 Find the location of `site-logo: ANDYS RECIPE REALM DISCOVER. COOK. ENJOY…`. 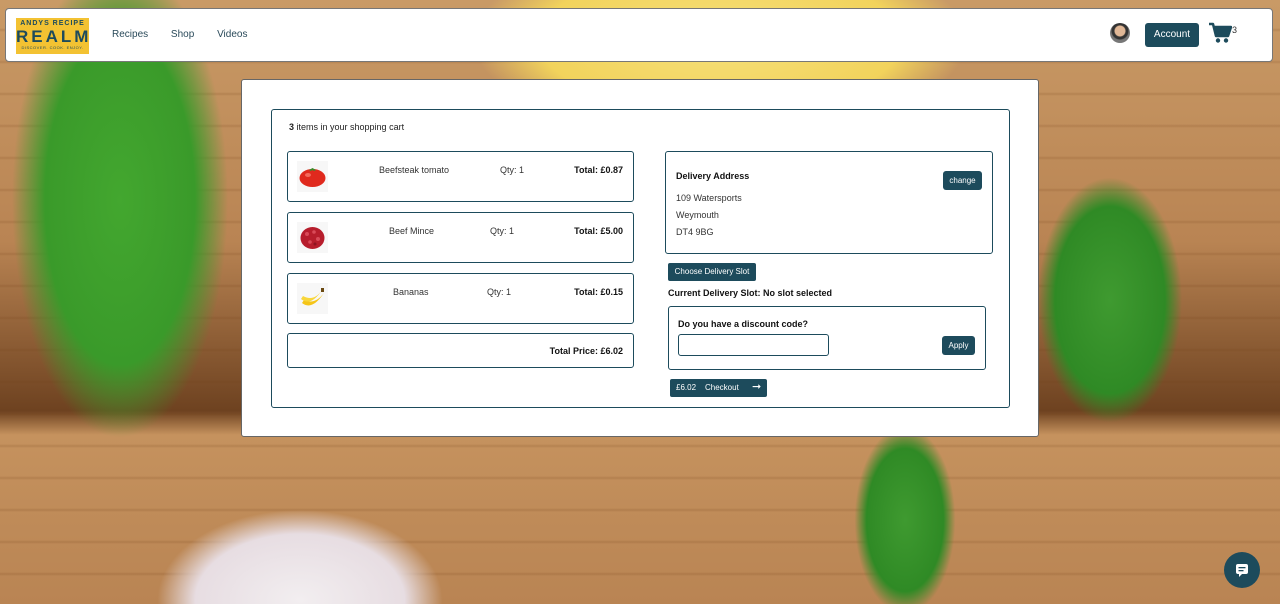

site-logo: ANDYS RECIPE REALM DISCOVER. COOK. ENJOY… is located at coordinates (52, 36).